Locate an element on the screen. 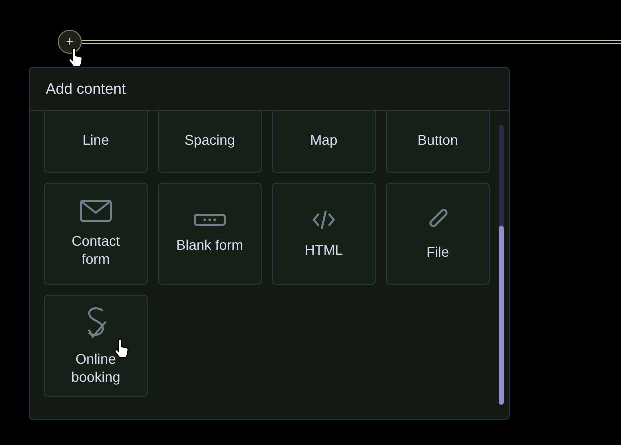 The height and width of the screenshot is (445, 621). content-tile: Button is located at coordinates (438, 142).